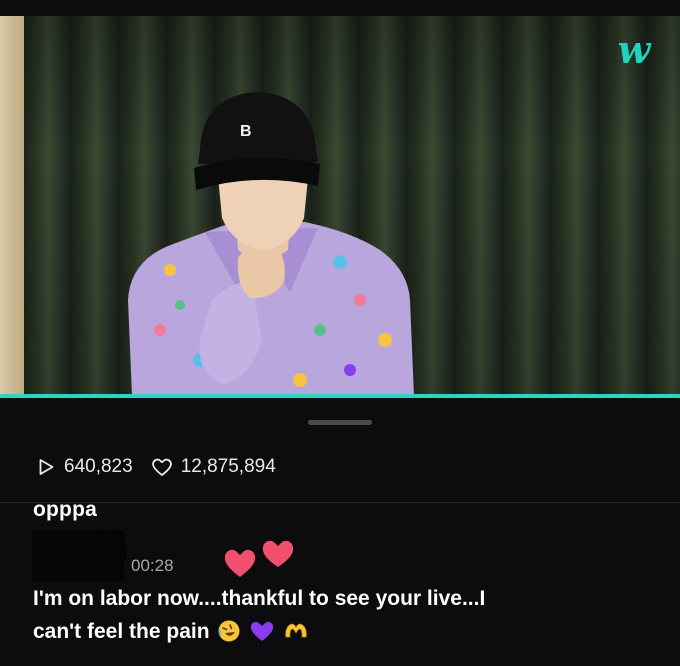 This screenshot has width=680, height=666. I want to click on like-count-value: 12,875,894, so click(228, 466).